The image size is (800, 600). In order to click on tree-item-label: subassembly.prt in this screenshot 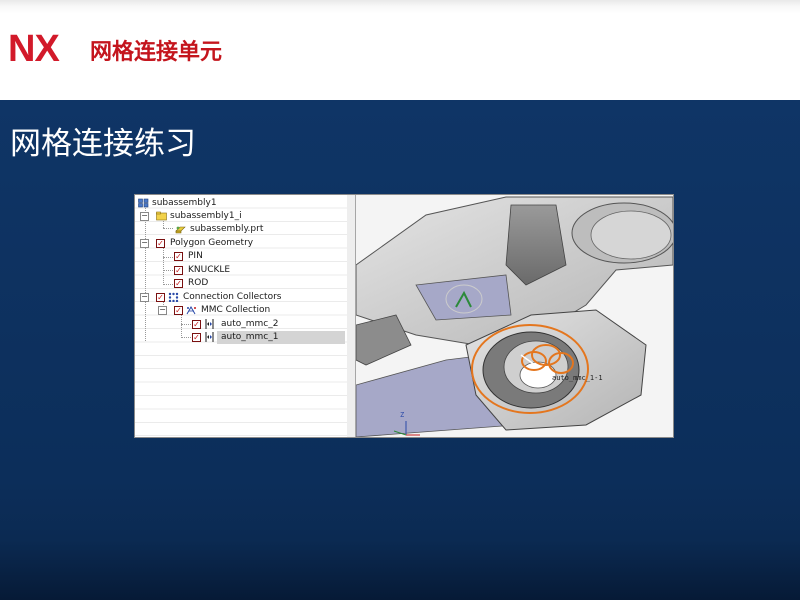, I will do `click(227, 229)`.